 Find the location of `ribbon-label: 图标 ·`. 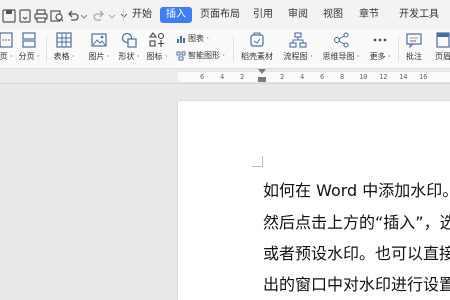

ribbon-label: 图标 · is located at coordinates (157, 56).